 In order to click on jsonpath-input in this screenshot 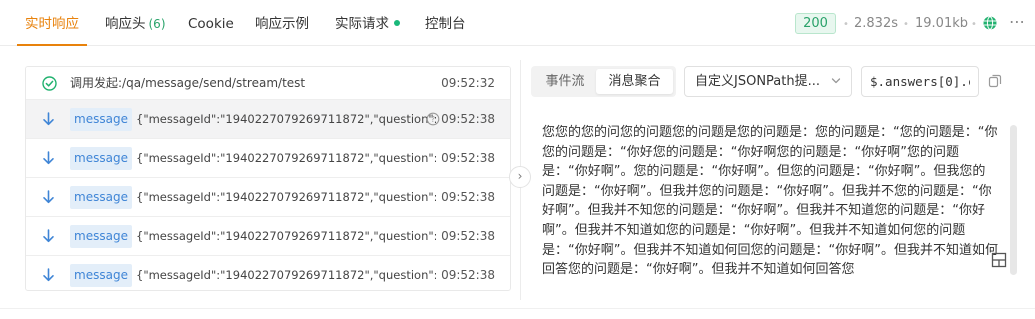, I will do `click(920, 81)`.